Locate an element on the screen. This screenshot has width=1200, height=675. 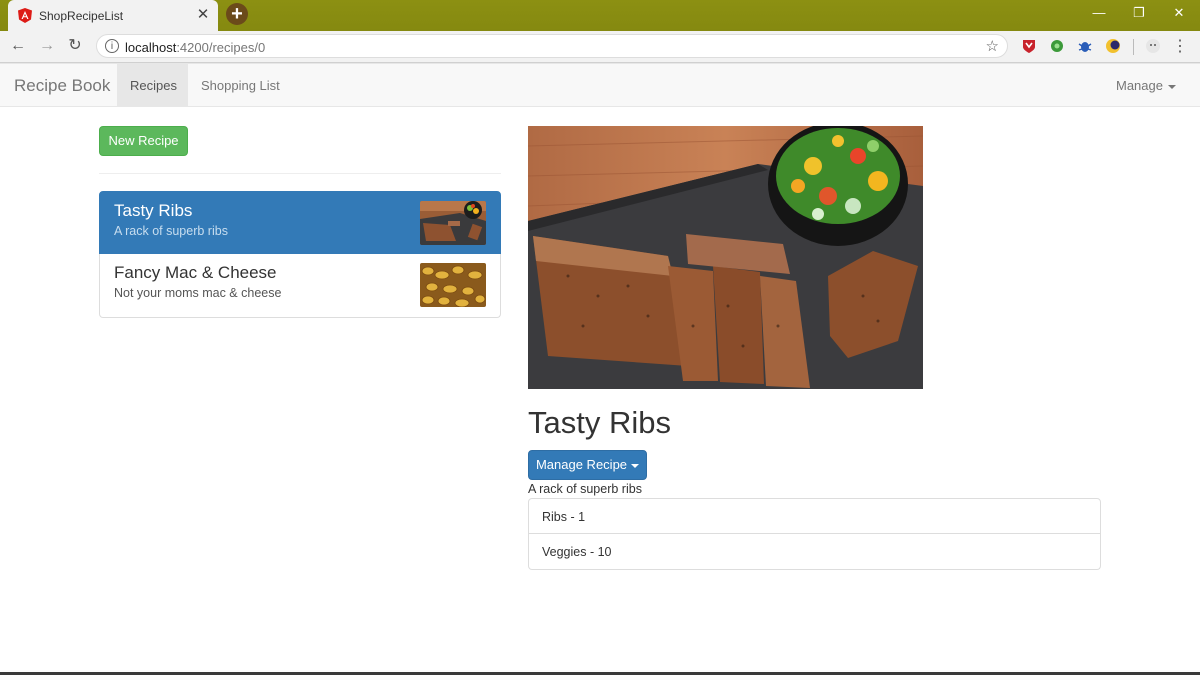
toolbar-separator is located at coordinates (1133, 47).